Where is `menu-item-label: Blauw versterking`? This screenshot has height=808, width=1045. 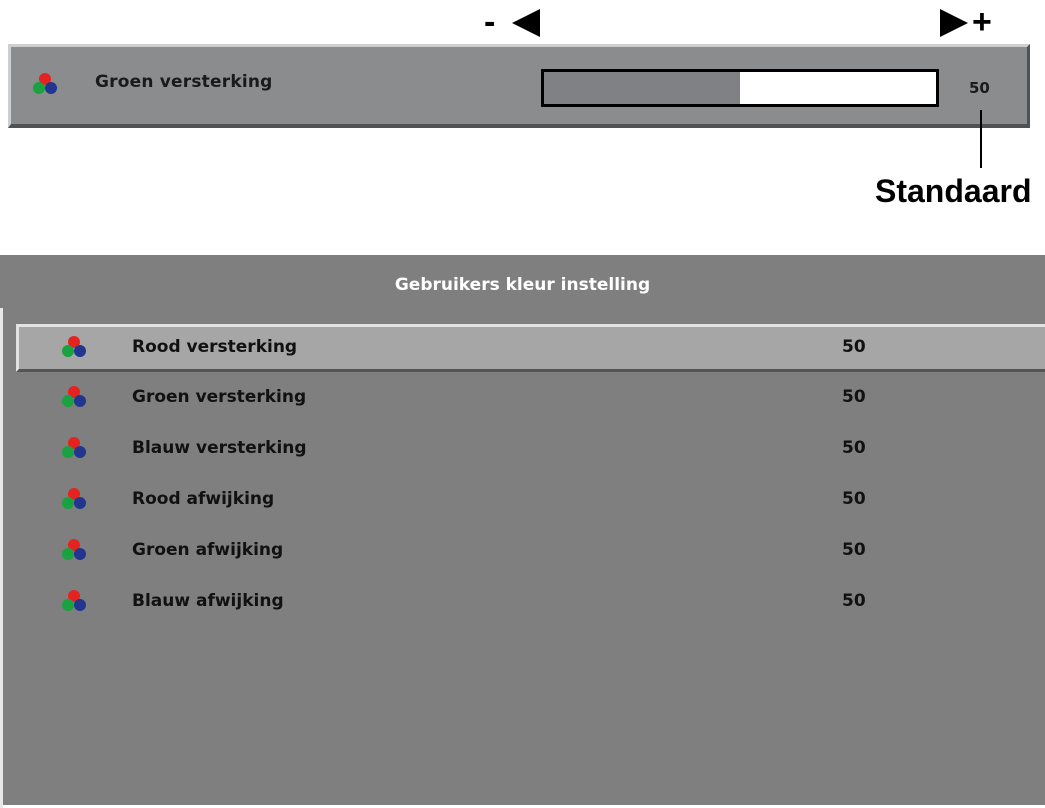
menu-item-label: Blauw versterking is located at coordinates (219, 448).